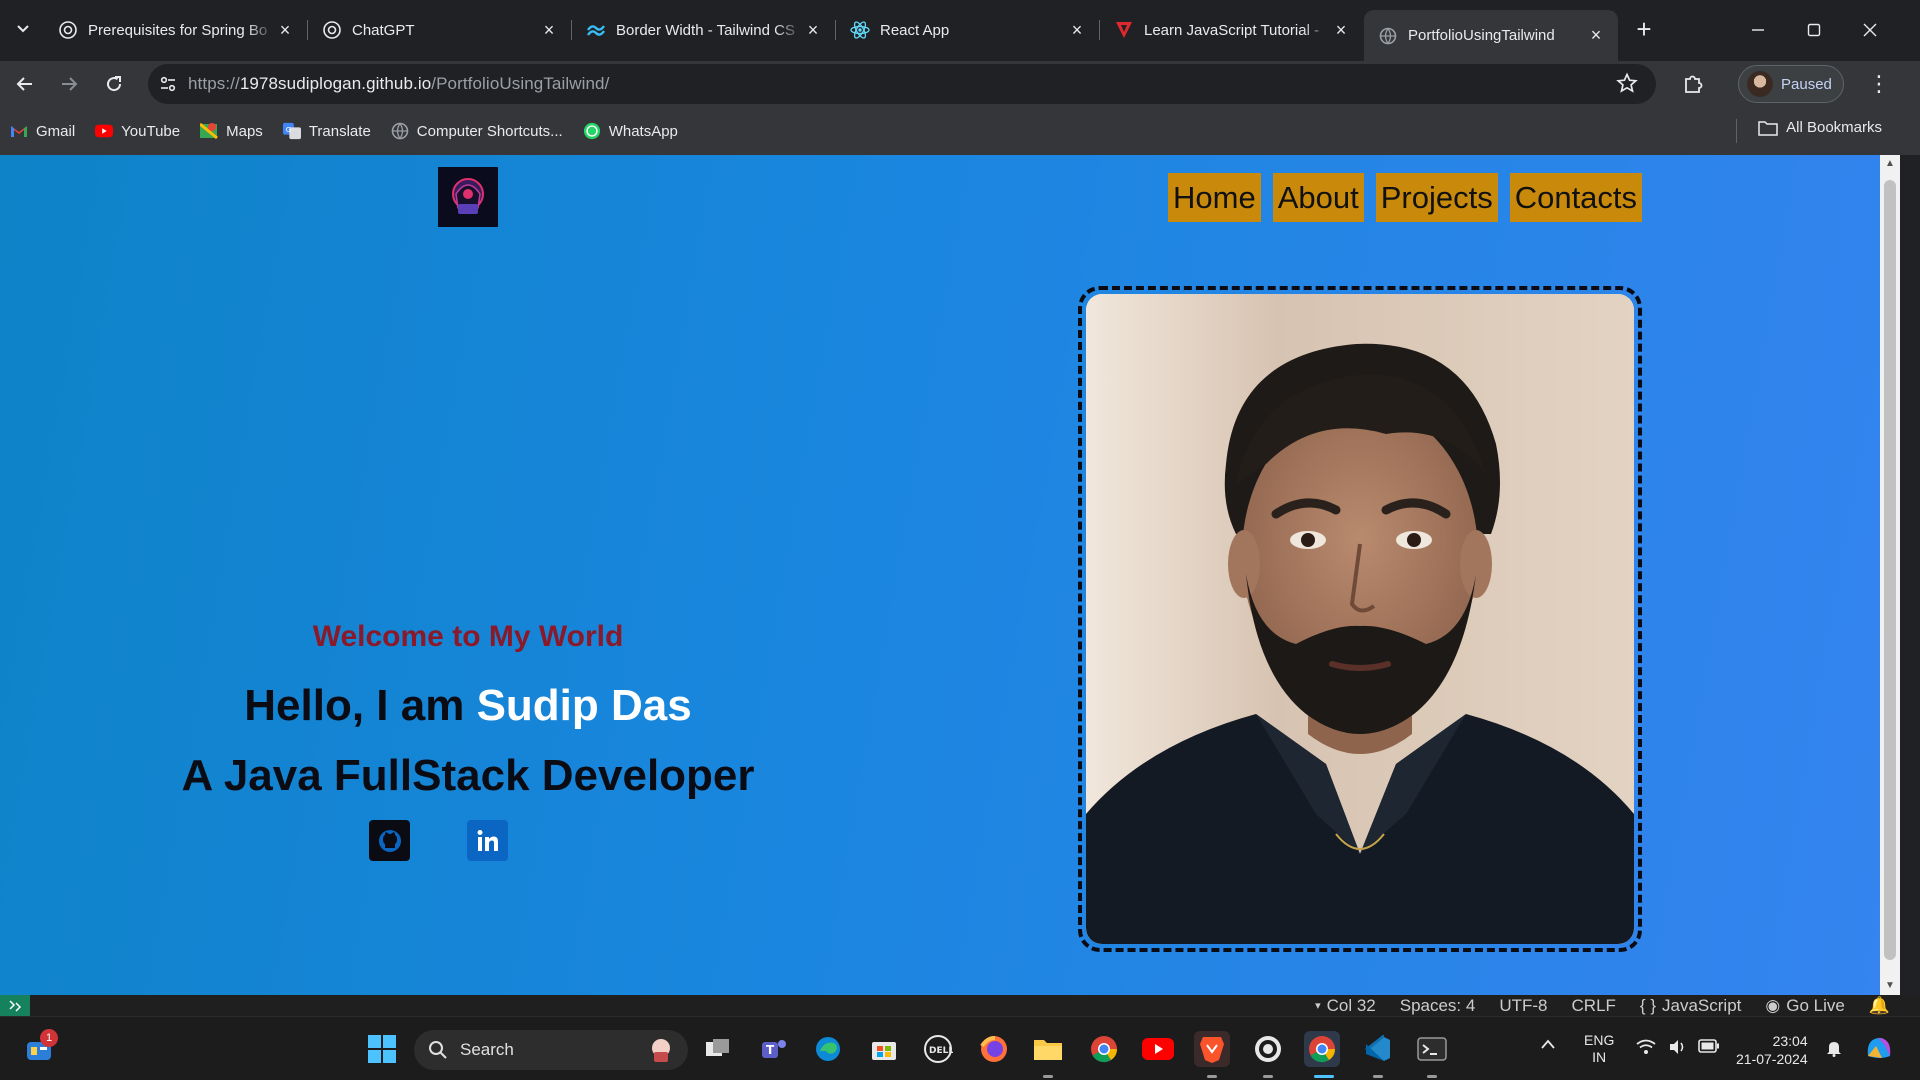  Describe the element at coordinates (332, 30) in the screenshot. I see `chatgpt-icon` at that location.